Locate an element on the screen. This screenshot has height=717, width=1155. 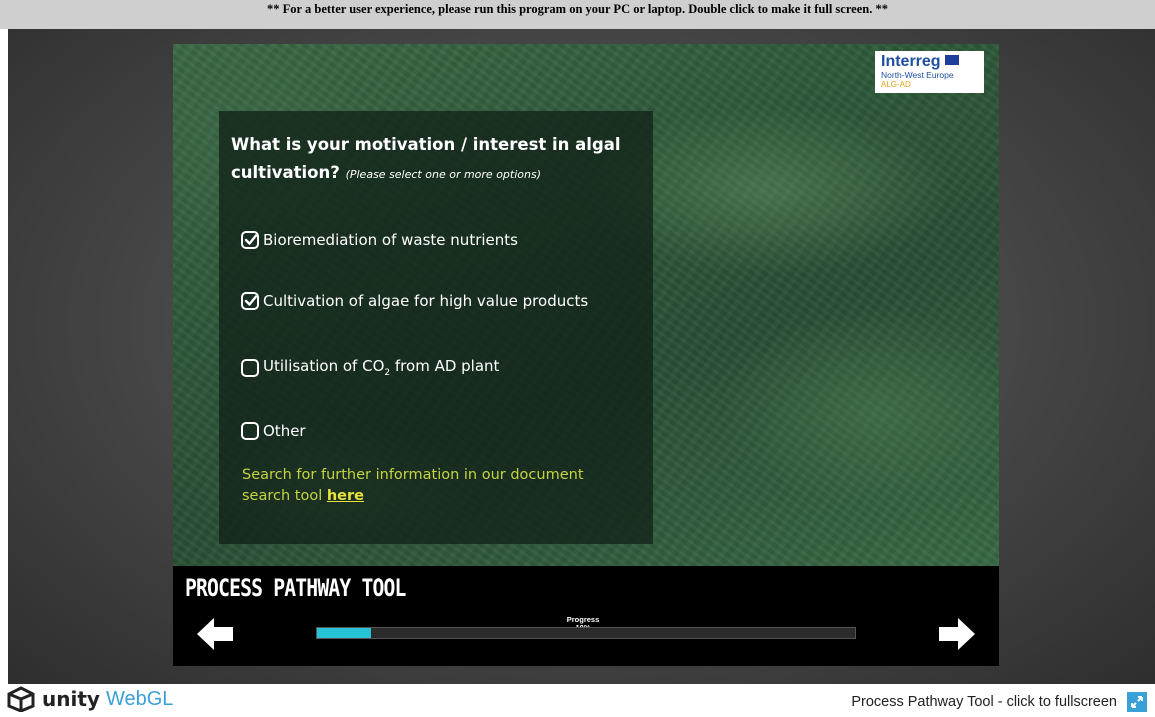
tool-title: PROCESS PATHWAY TOOL is located at coordinates (295, 588).